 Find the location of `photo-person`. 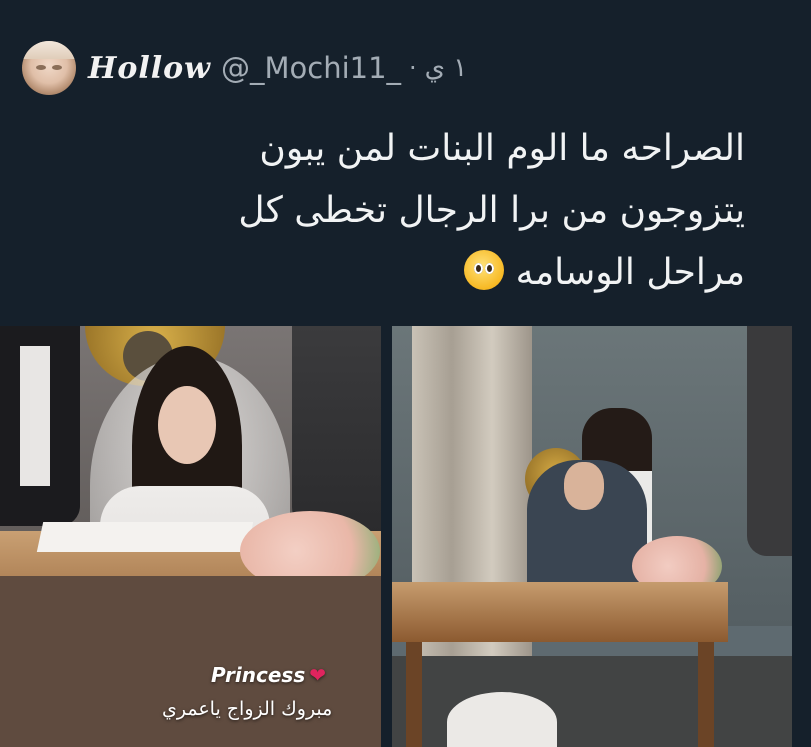

photo-person is located at coordinates (769, 441).